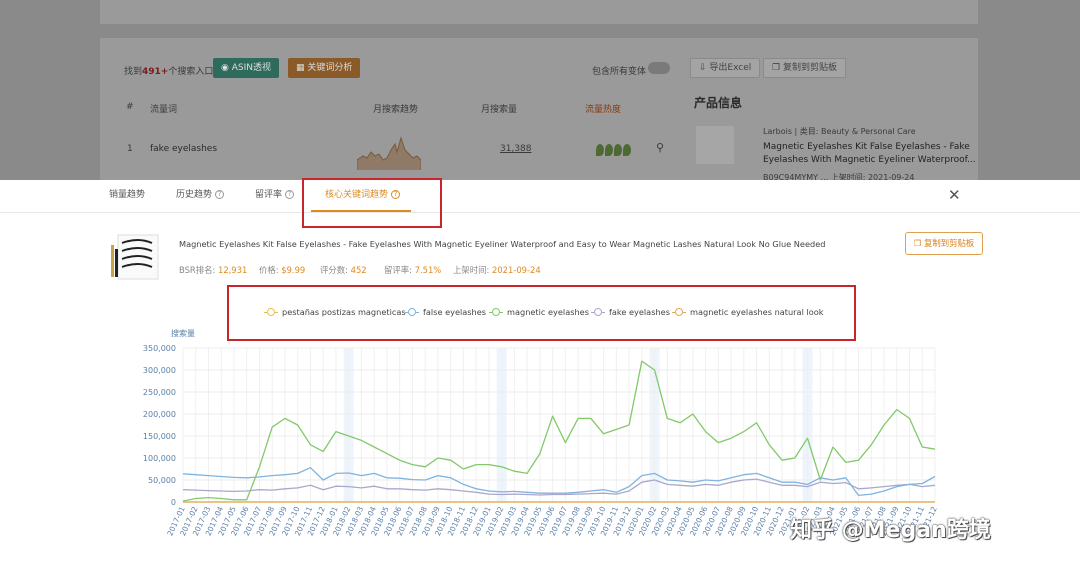  Describe the element at coordinates (704, 68) in the screenshot. I see `download-icon: ⇩` at that location.